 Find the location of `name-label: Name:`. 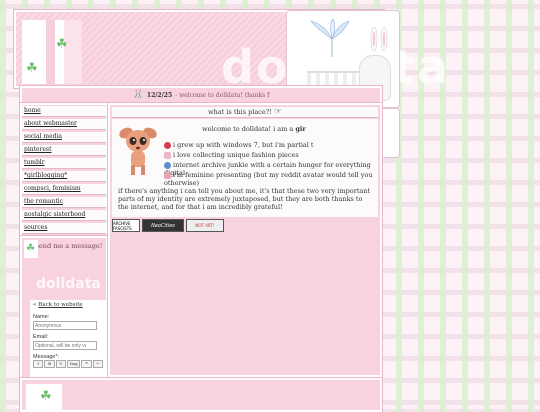

name-label: Name: is located at coordinates (41, 317).